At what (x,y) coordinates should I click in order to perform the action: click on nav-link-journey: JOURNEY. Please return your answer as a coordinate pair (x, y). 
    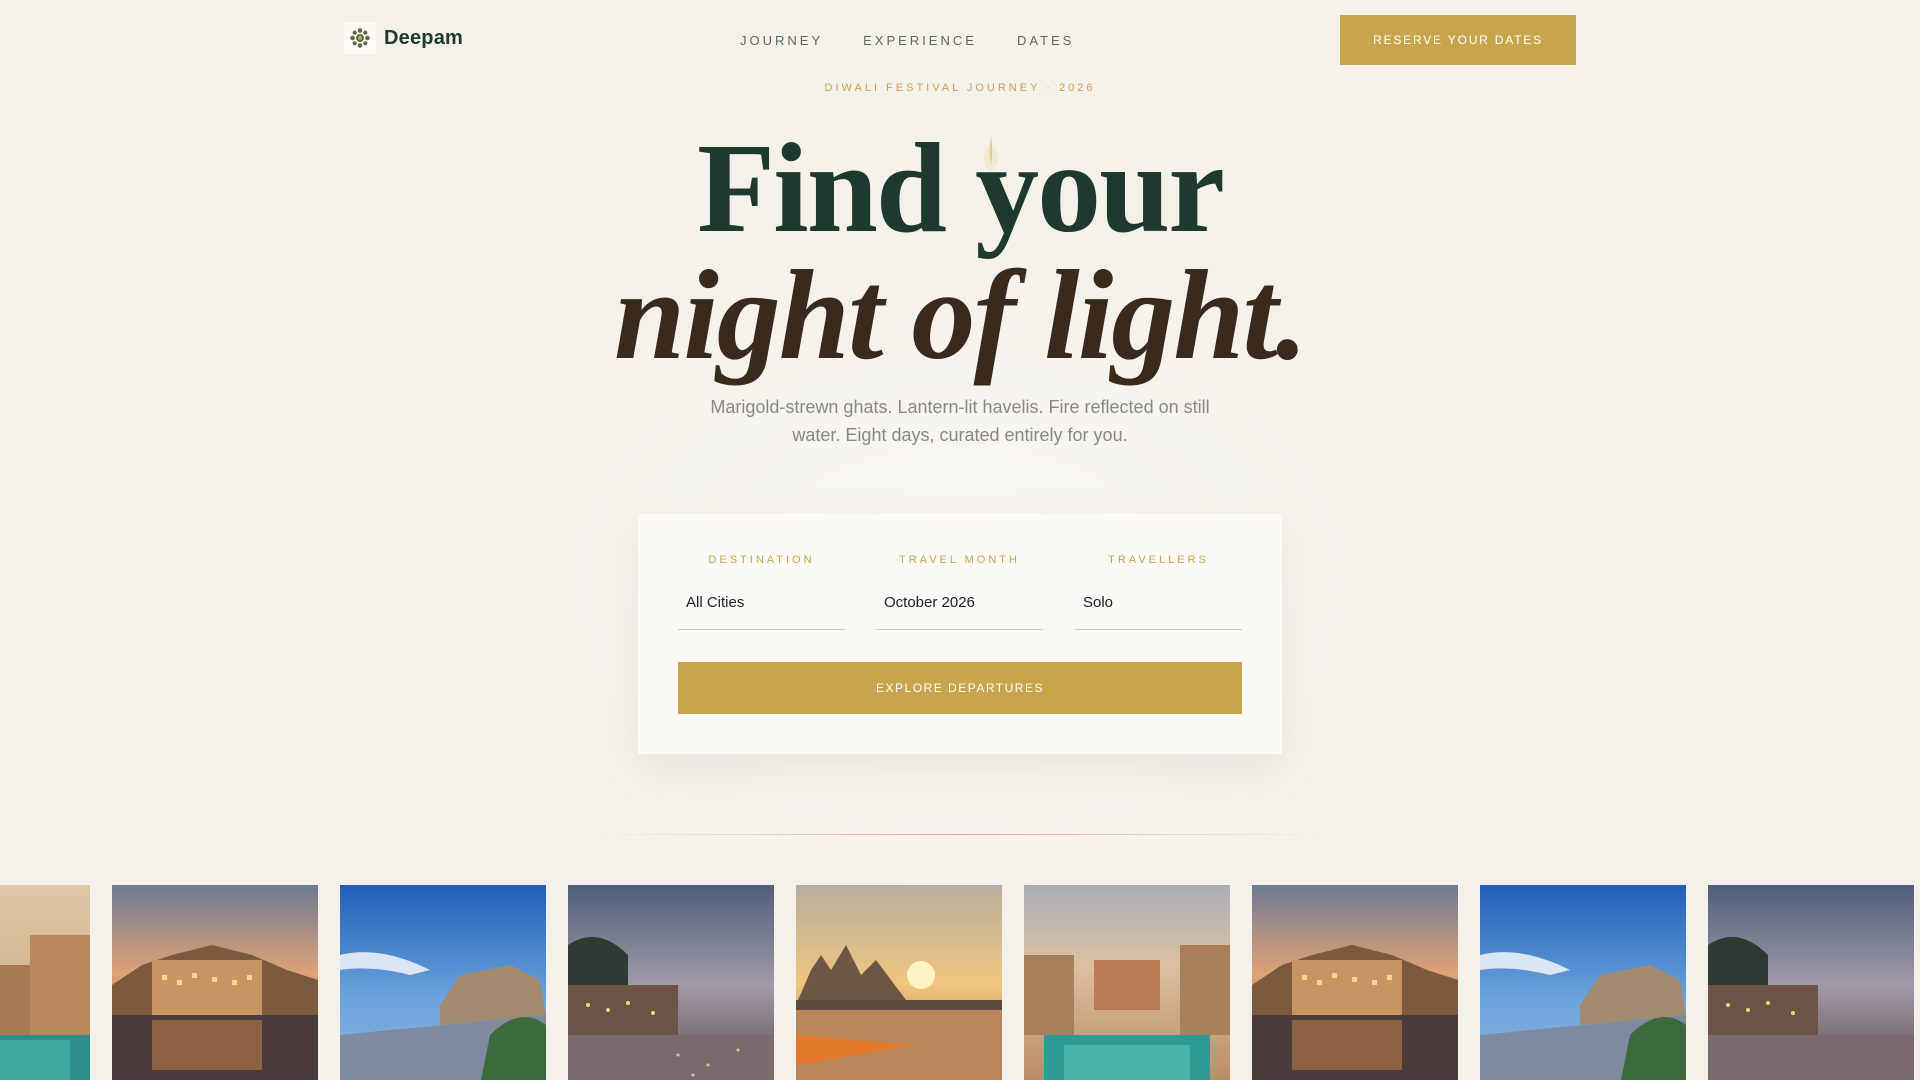
    Looking at the image, I should click on (781, 40).